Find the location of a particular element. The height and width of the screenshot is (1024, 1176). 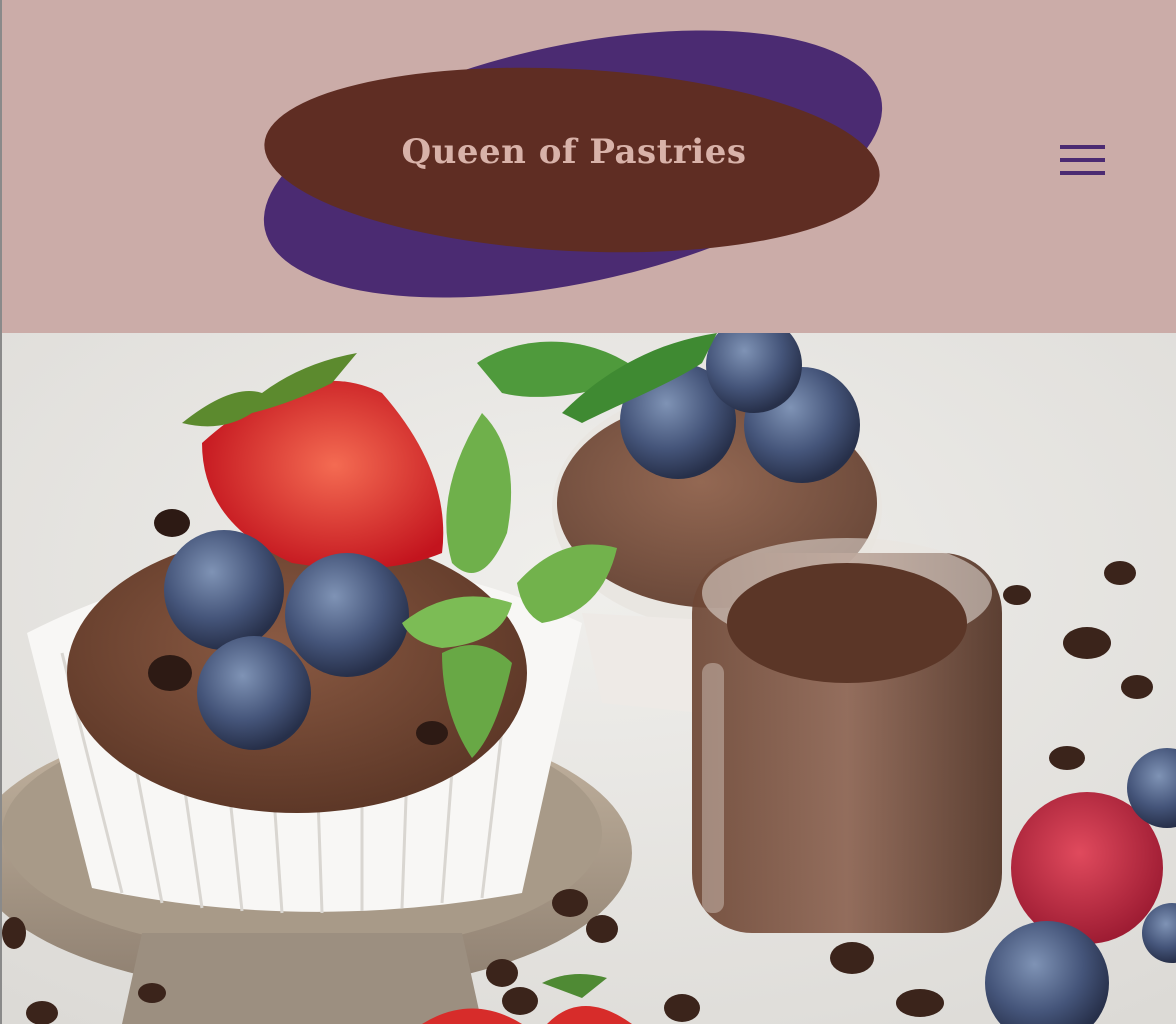

site-title: Queen of Pastries is located at coordinates (574, 152).